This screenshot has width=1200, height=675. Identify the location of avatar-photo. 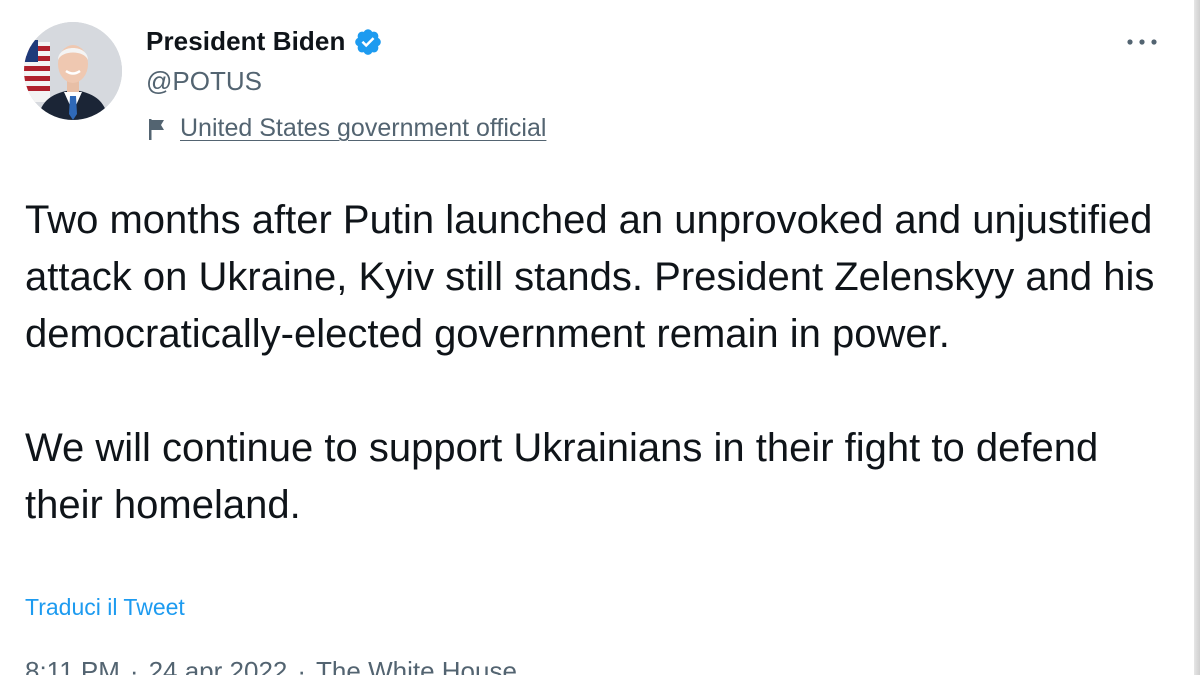
(73, 71).